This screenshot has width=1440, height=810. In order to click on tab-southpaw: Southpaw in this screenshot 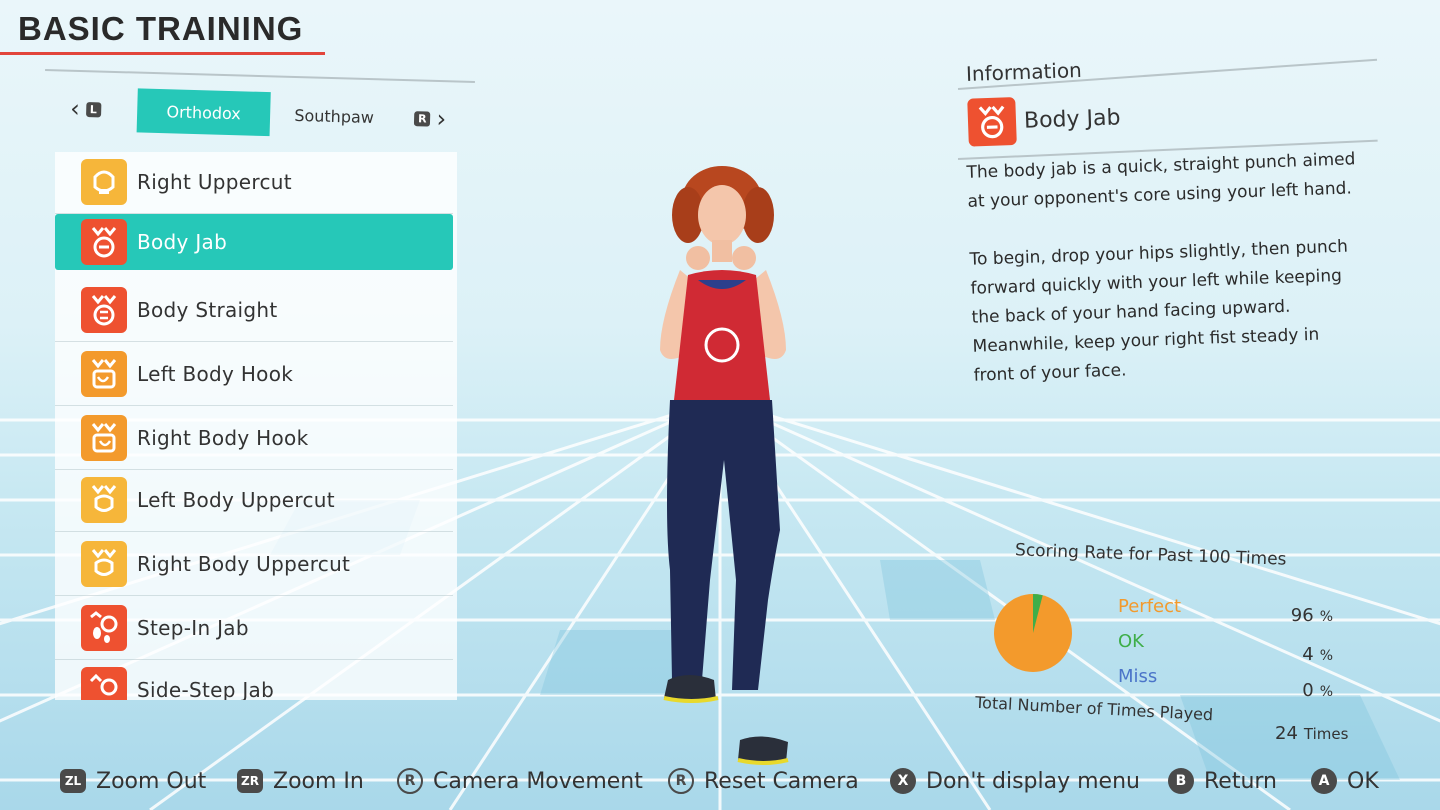, I will do `click(334, 115)`.